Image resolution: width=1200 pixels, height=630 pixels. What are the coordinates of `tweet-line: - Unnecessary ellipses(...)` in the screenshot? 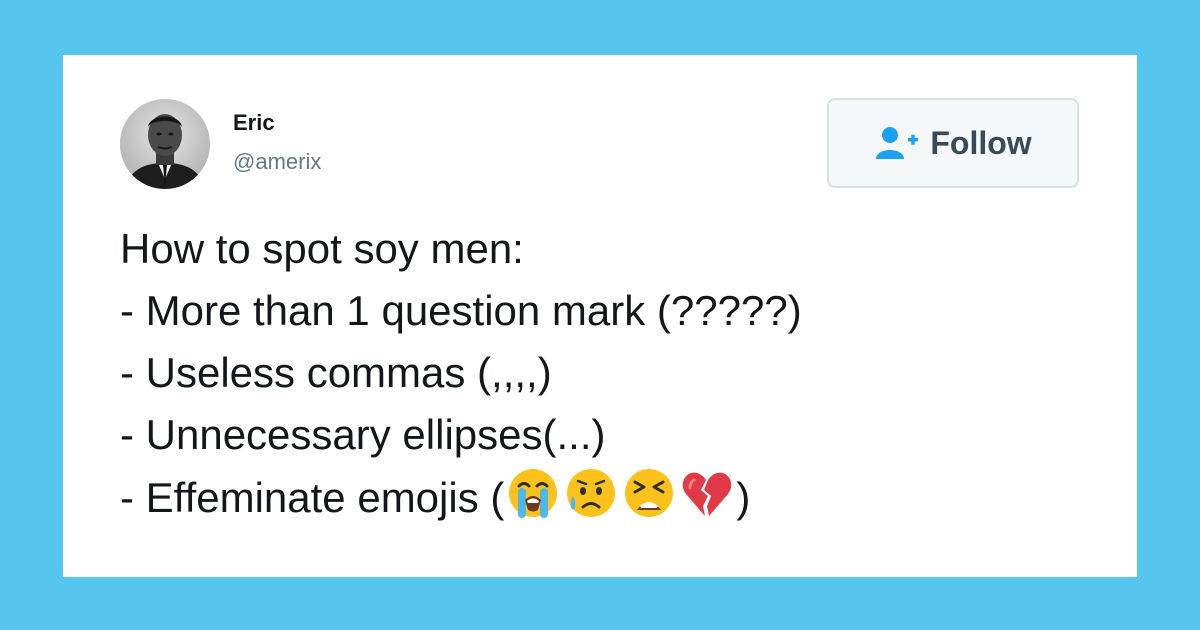 It's located at (363, 434).